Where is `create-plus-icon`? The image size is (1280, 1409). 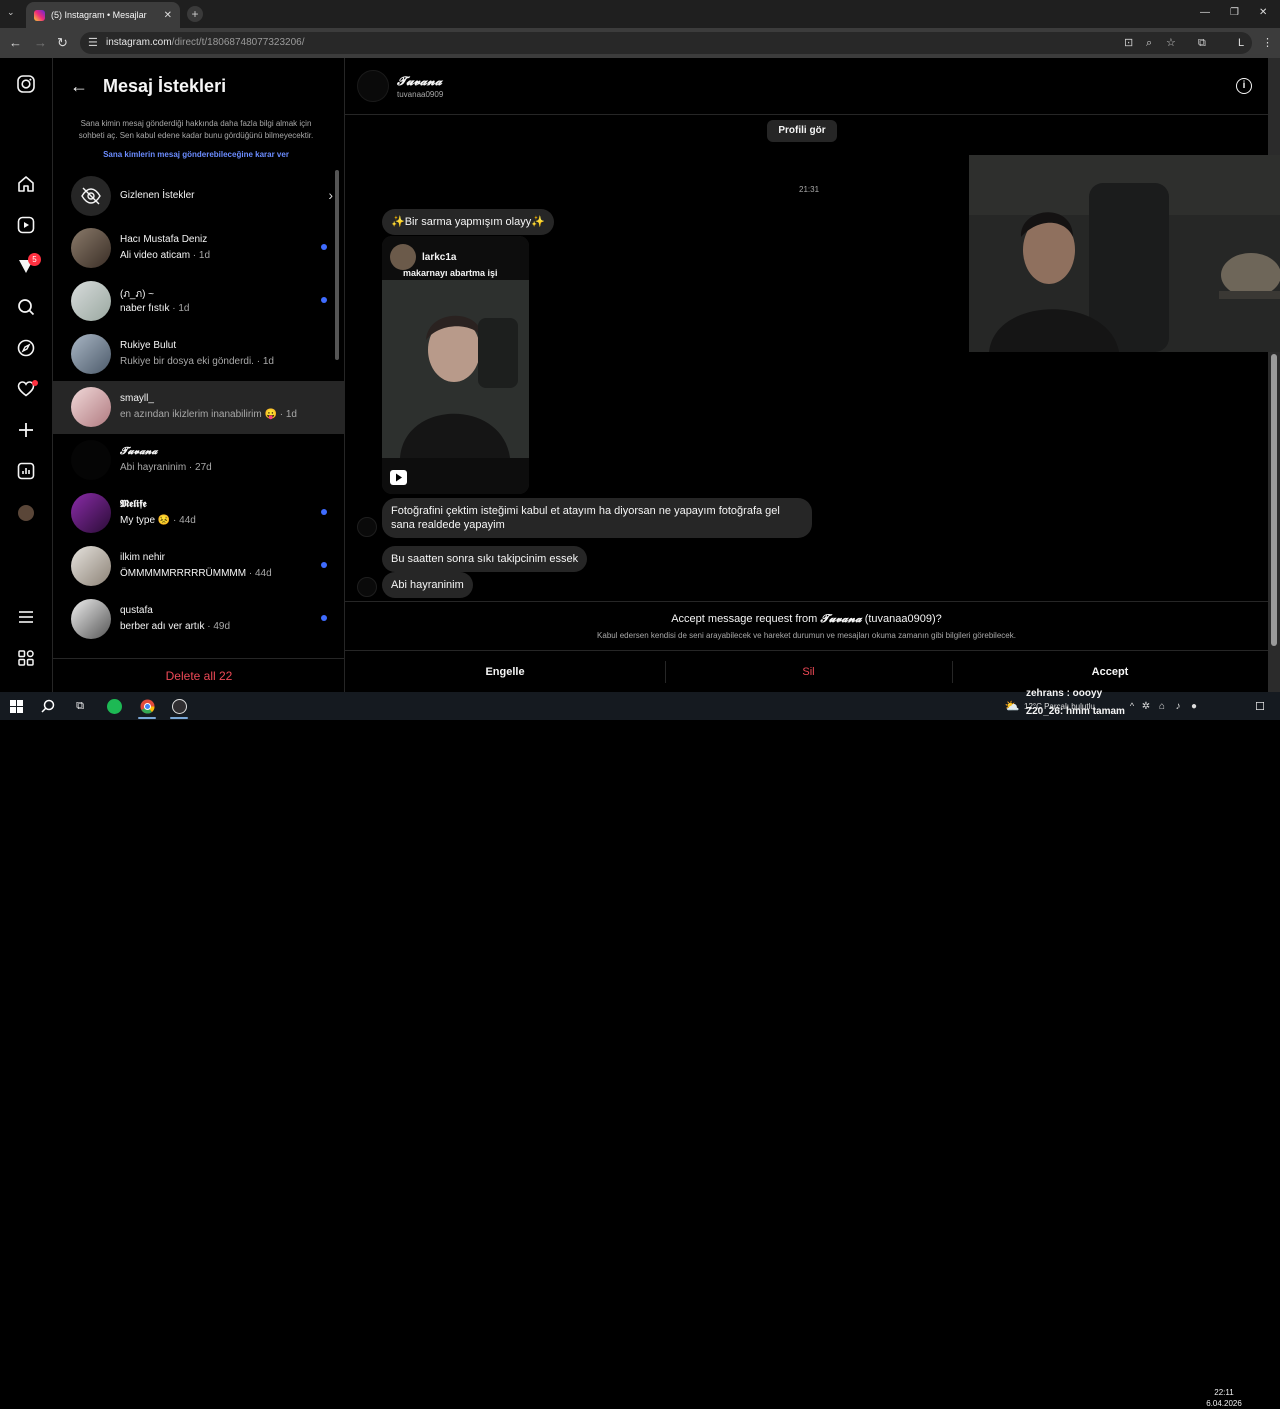
create-plus-icon is located at coordinates (26, 430).